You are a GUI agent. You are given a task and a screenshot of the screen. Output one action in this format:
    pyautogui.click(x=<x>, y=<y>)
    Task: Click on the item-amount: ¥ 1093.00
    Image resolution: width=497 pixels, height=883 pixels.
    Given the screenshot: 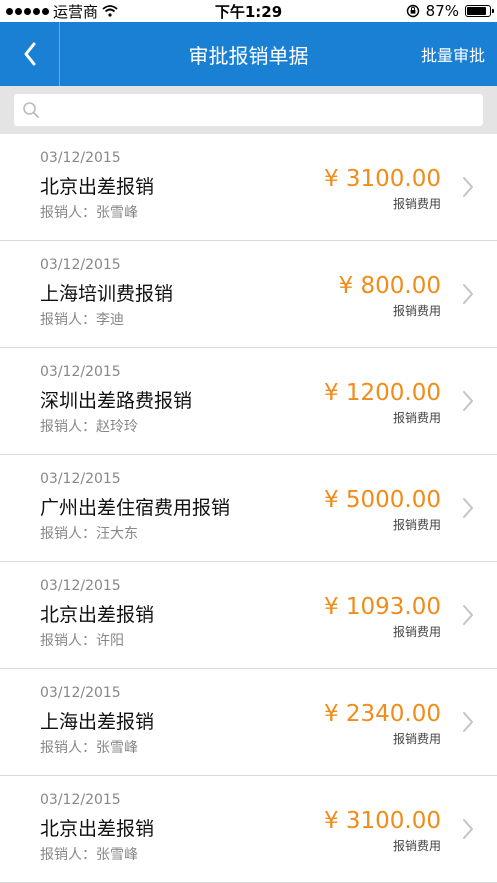 What is the action you would take?
    pyautogui.click(x=382, y=607)
    